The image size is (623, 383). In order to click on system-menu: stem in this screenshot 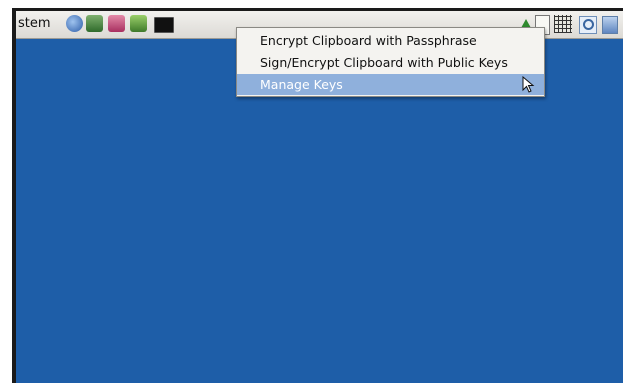, I will do `click(34, 23)`.